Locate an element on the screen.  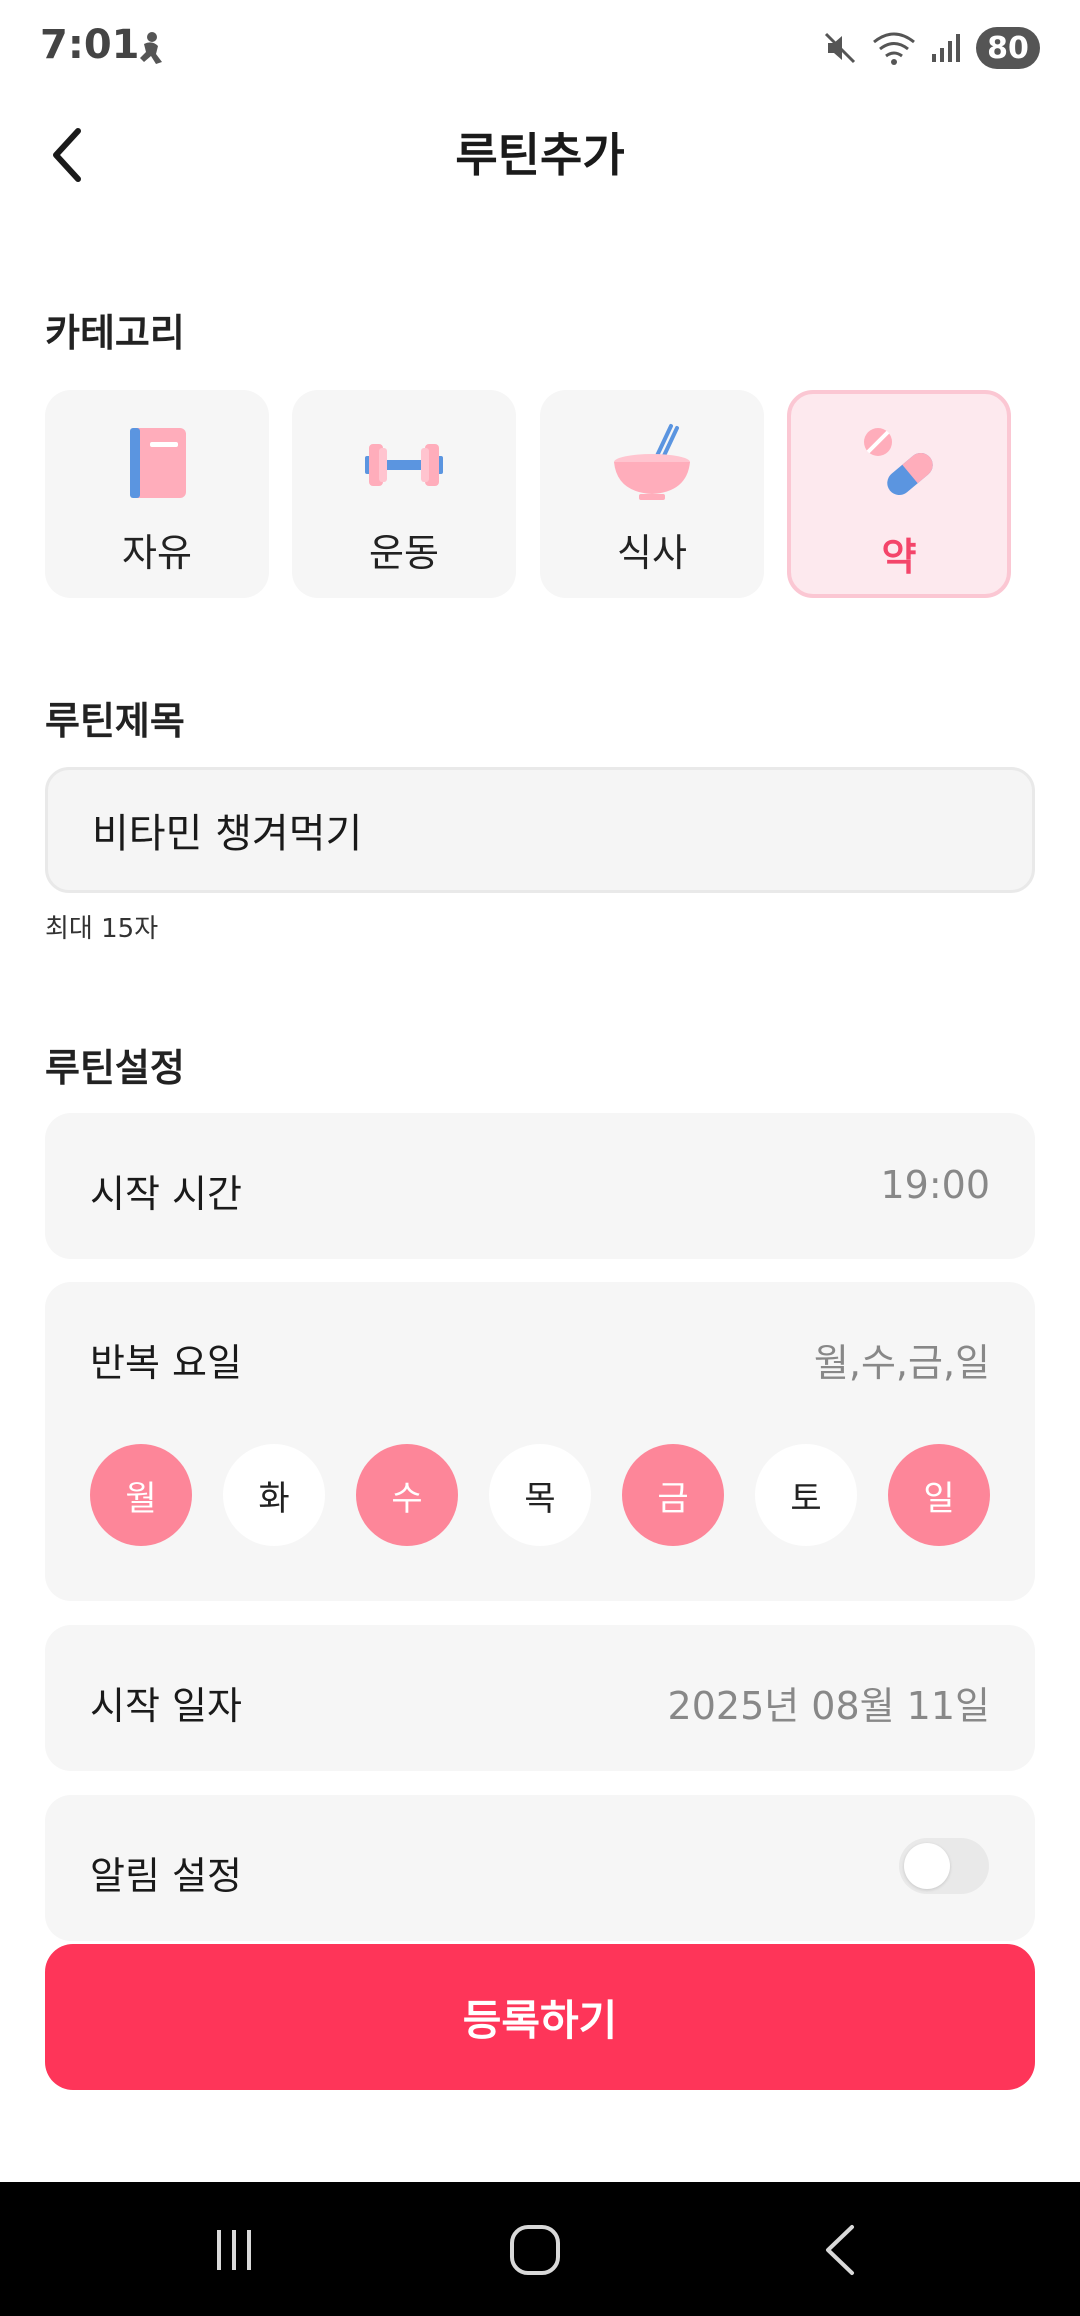
wifi-icon is located at coordinates (894, 48).